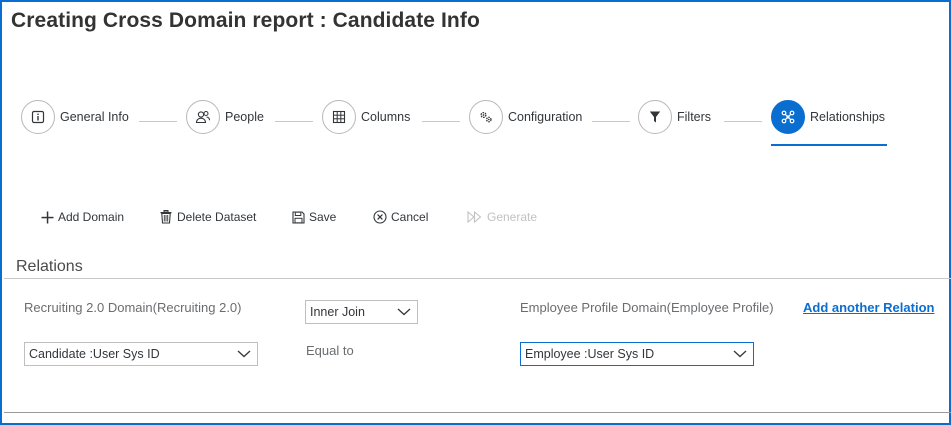 This screenshot has height=425, width=951. I want to click on join-type-select: Inner Join, so click(361, 312).